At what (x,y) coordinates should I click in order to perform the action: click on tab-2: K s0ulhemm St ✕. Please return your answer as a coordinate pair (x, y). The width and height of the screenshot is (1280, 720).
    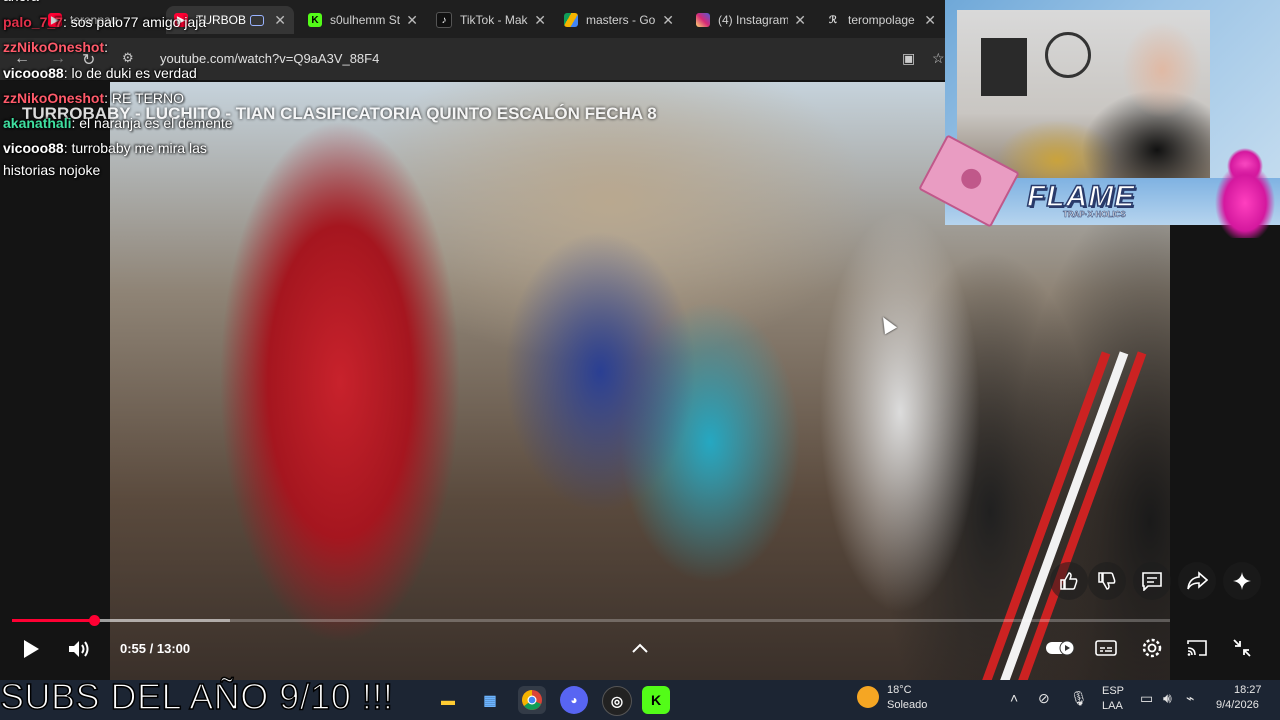
    Looking at the image, I should click on (363, 20).